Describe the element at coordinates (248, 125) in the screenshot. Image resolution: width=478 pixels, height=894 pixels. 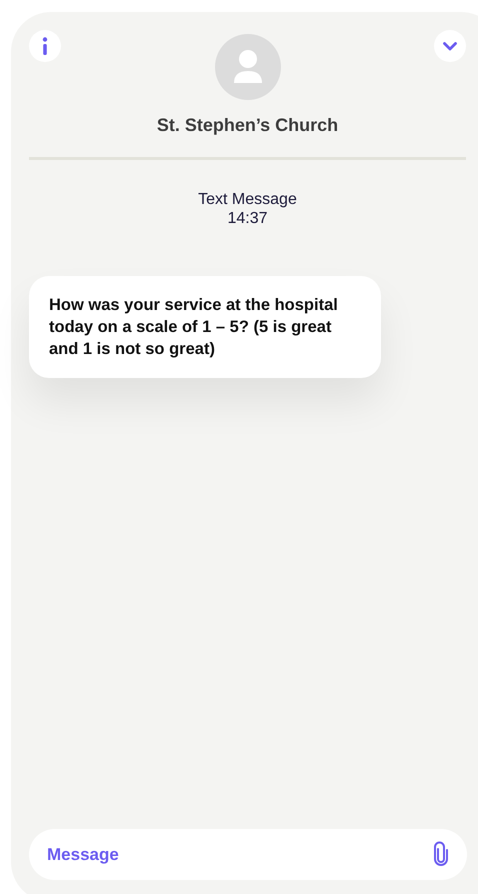
I see `contact-name: St. Stephen’s Church` at that location.